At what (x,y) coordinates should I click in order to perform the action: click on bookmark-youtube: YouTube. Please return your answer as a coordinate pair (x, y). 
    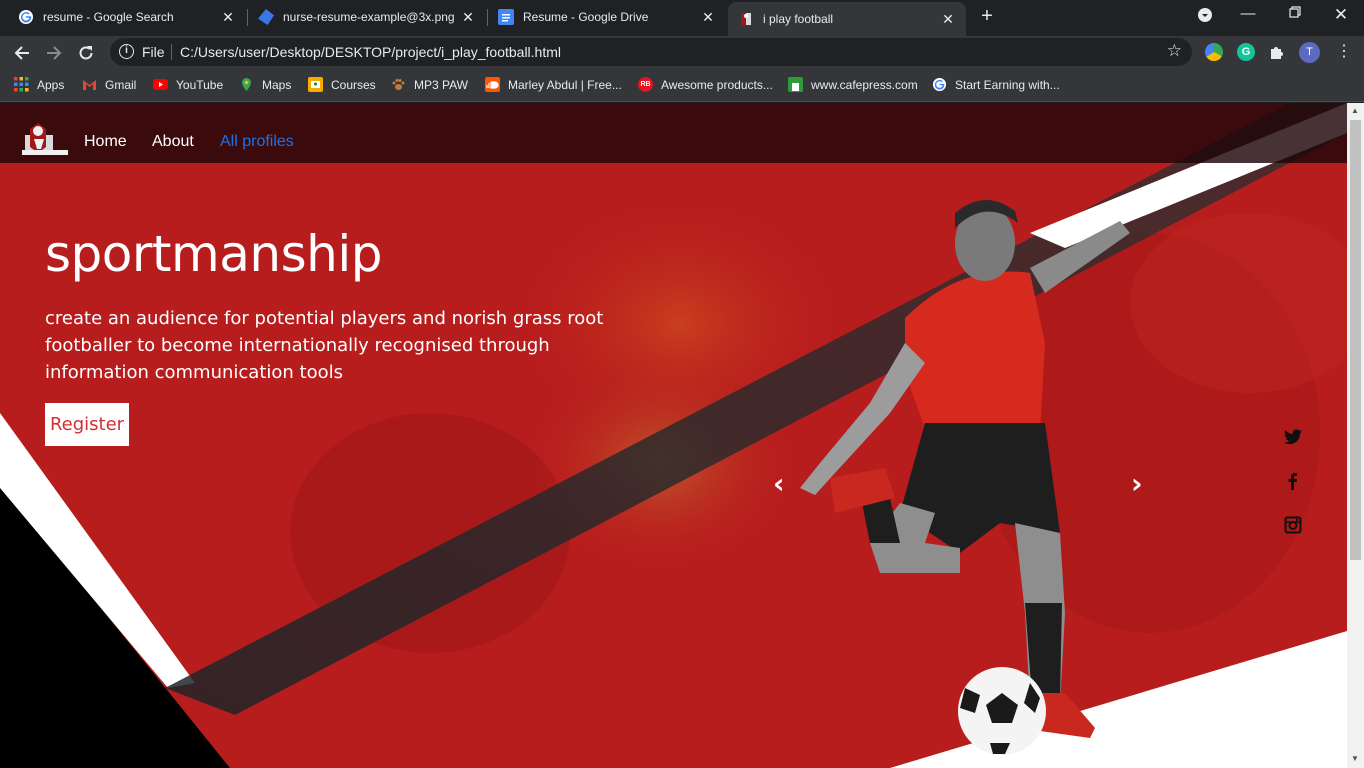
    Looking at the image, I should click on (188, 84).